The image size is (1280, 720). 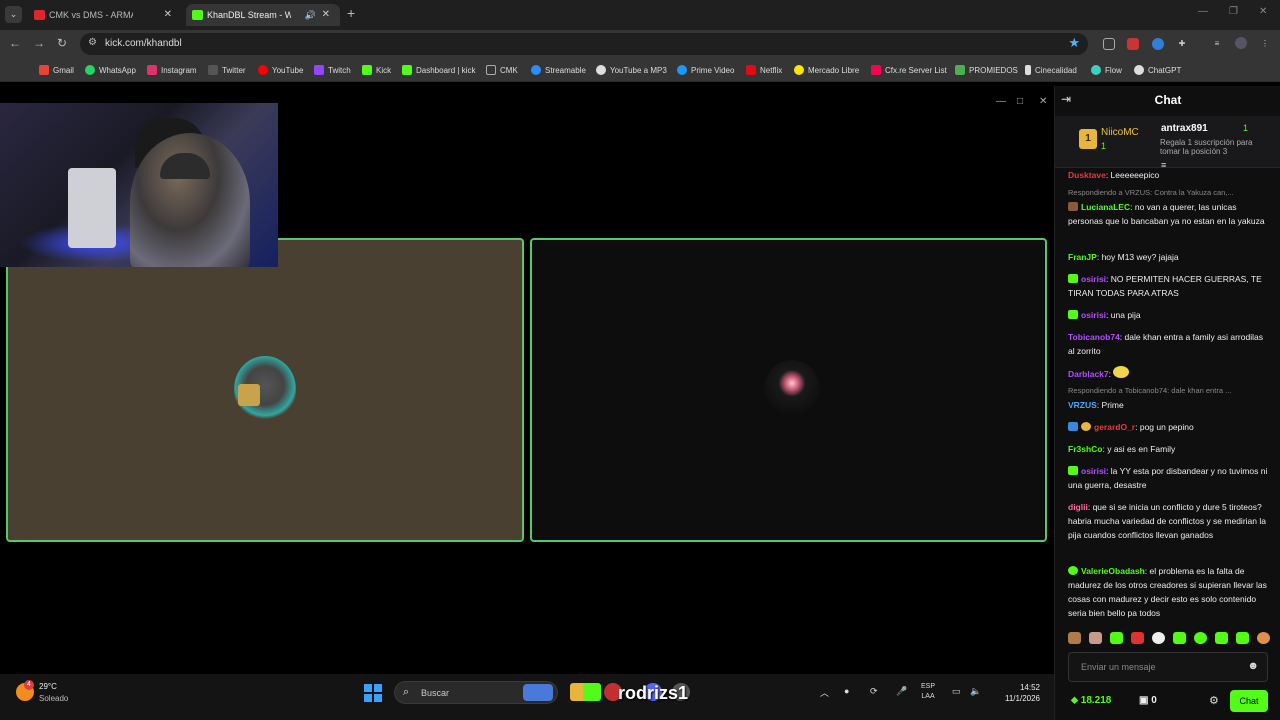 I want to click on network-icon: ▭, so click(x=956, y=691).